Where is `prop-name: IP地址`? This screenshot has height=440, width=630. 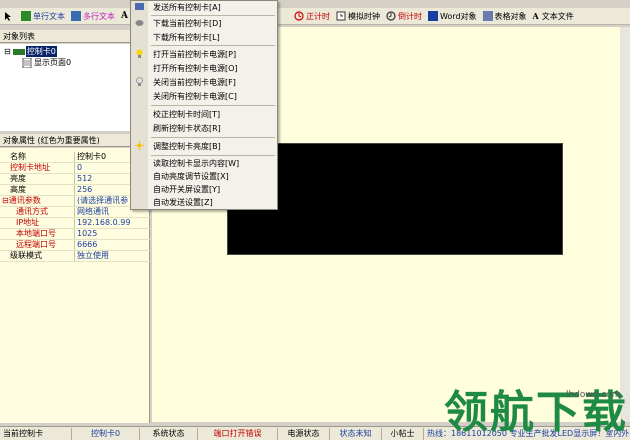
prop-name: IP地址 is located at coordinates (37, 223).